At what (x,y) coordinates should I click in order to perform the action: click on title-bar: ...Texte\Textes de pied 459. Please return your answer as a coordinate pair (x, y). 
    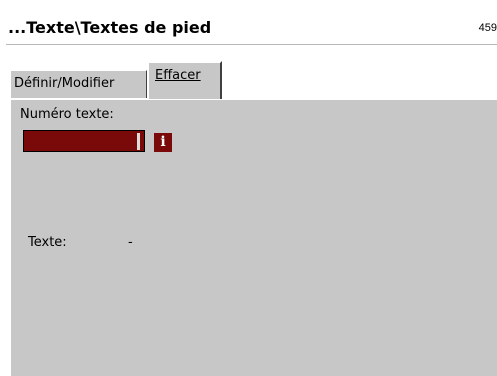
    Looking at the image, I should click on (251, 22).